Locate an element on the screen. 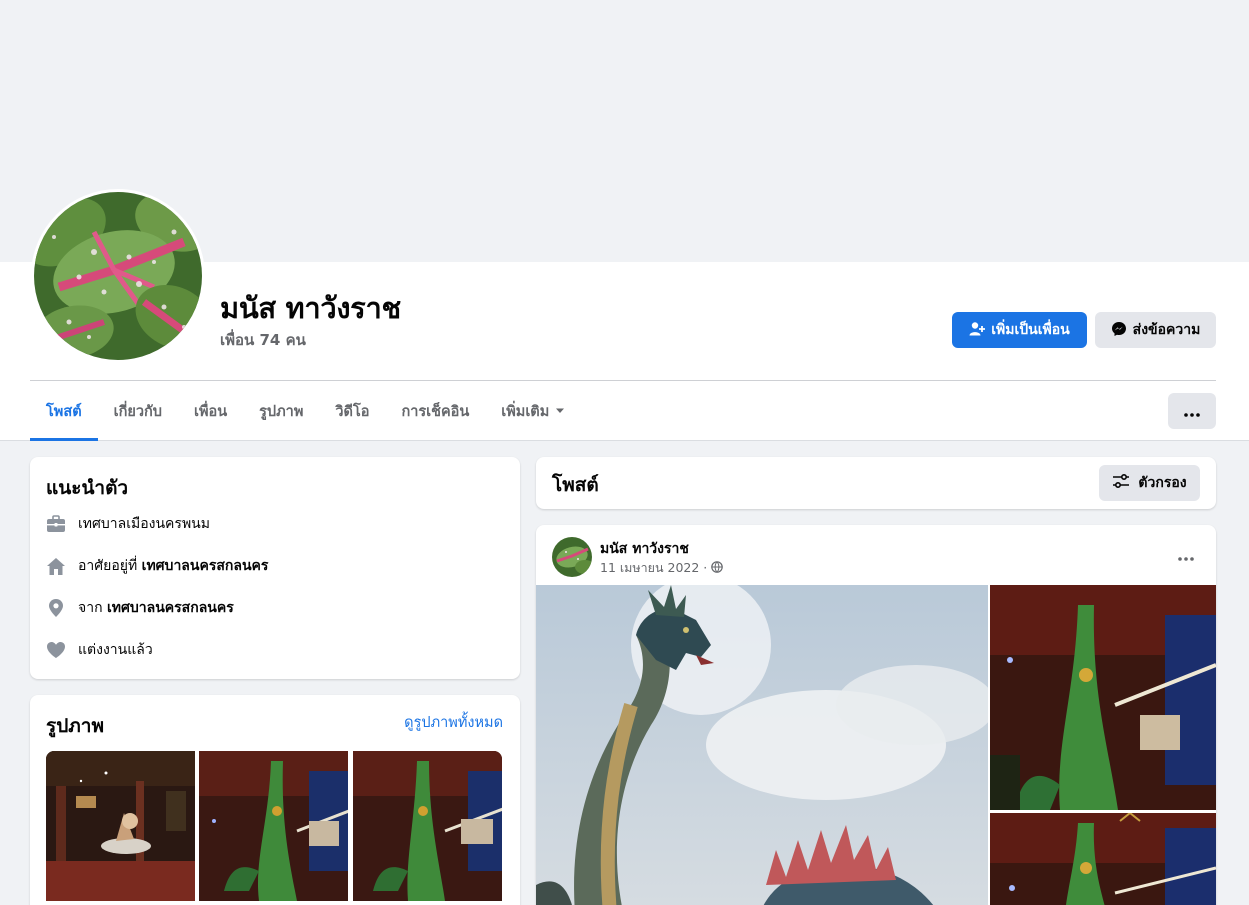  lives-in-link: เทศบาลนครสกลนคร is located at coordinates (205, 566).